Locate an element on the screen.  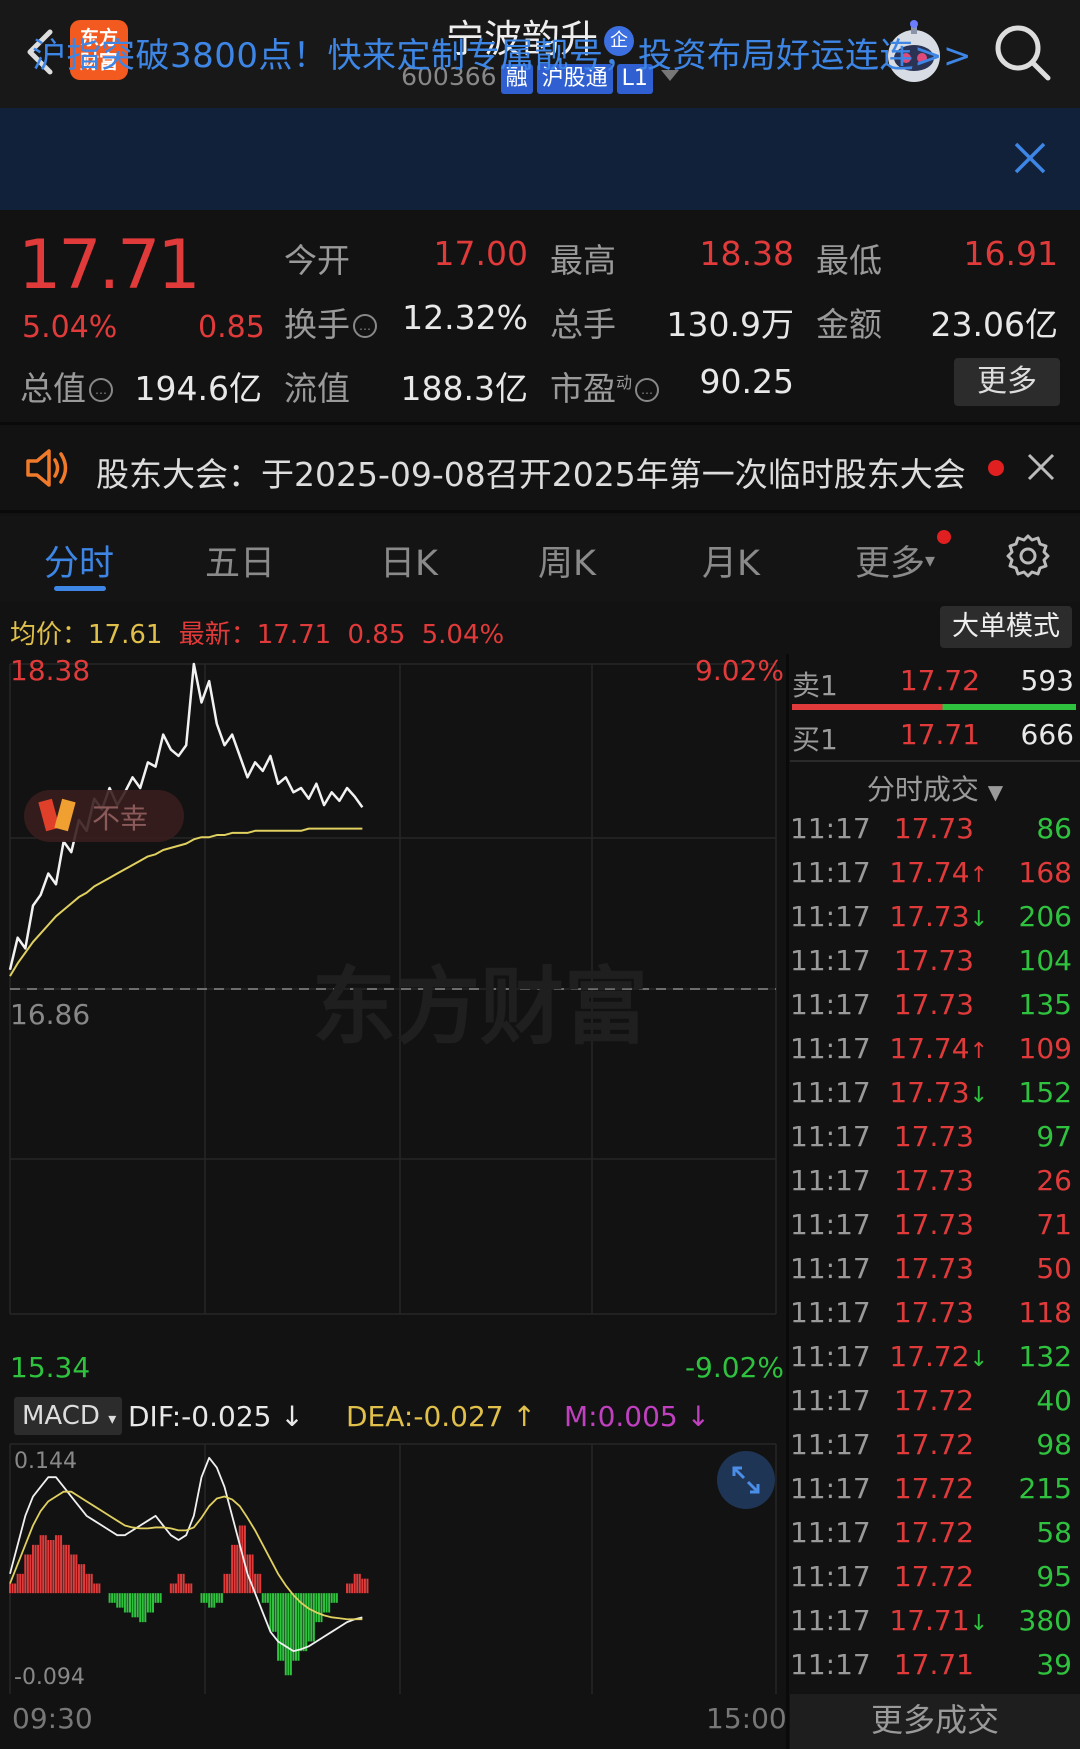
tab-more-dot is located at coordinates (944, 537).